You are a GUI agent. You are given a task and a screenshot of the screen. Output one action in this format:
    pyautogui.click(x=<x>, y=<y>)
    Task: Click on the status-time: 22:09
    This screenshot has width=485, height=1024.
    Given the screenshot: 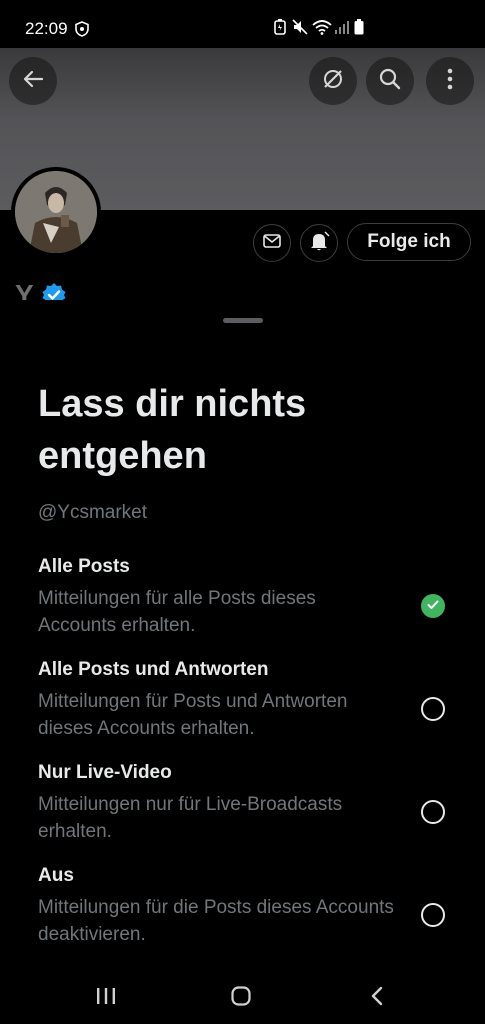 What is the action you would take?
    pyautogui.click(x=46, y=28)
    